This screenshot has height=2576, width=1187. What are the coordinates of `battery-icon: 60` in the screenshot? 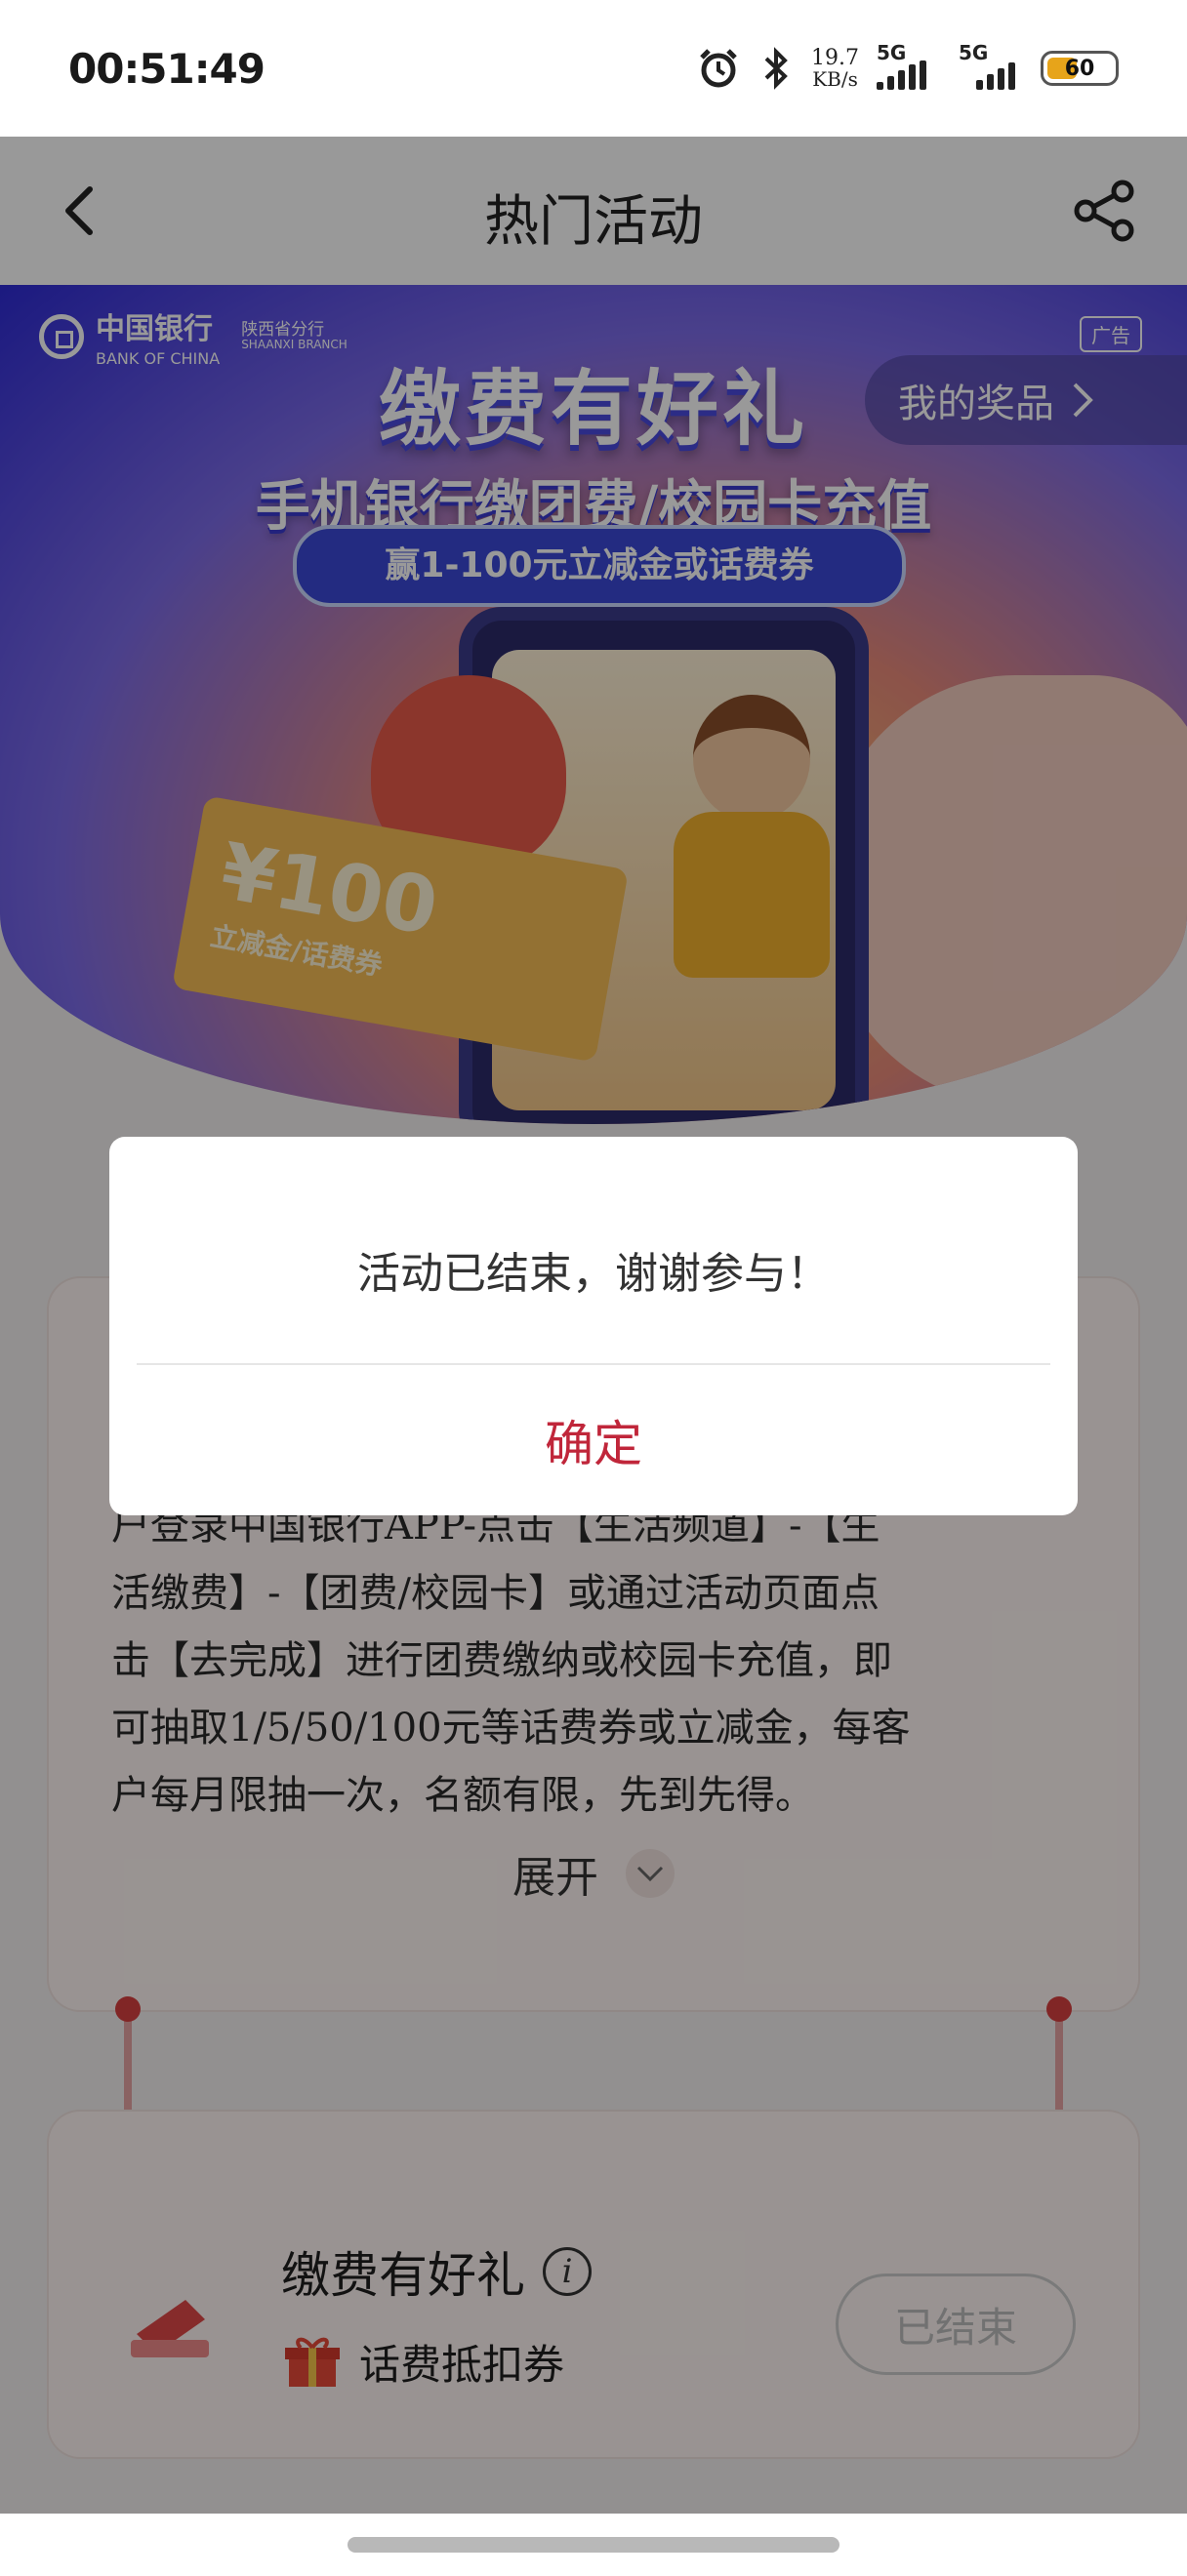 It's located at (1080, 68).